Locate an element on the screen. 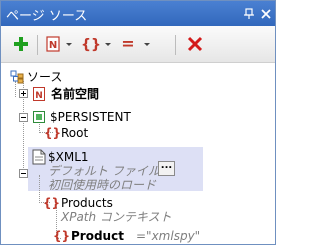  tree-connector is located at coordinates (39, 189).